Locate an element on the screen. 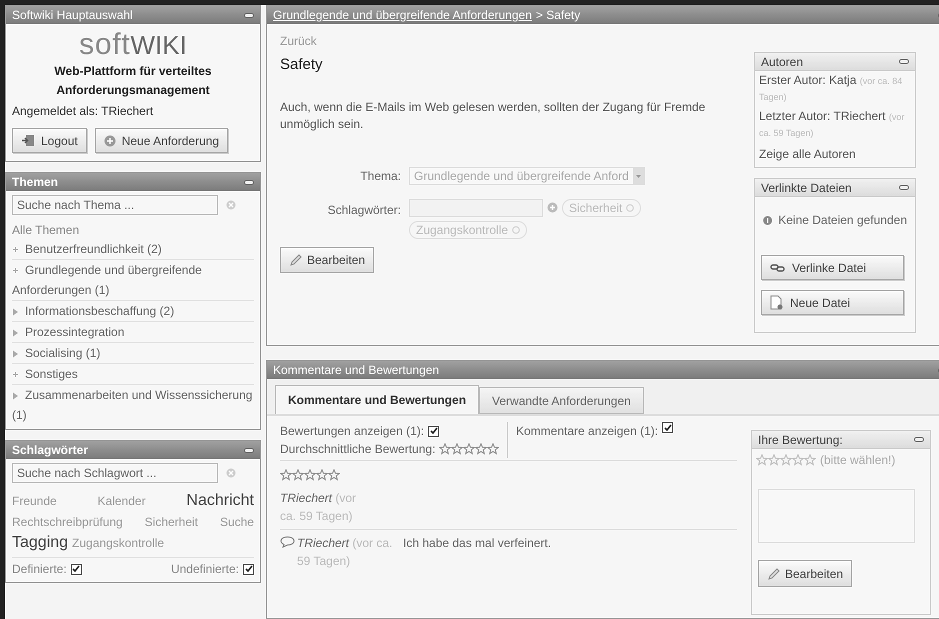 Image resolution: width=939 pixels, height=619 pixels. panel-title: Verlinkte Dateien is located at coordinates (806, 188).